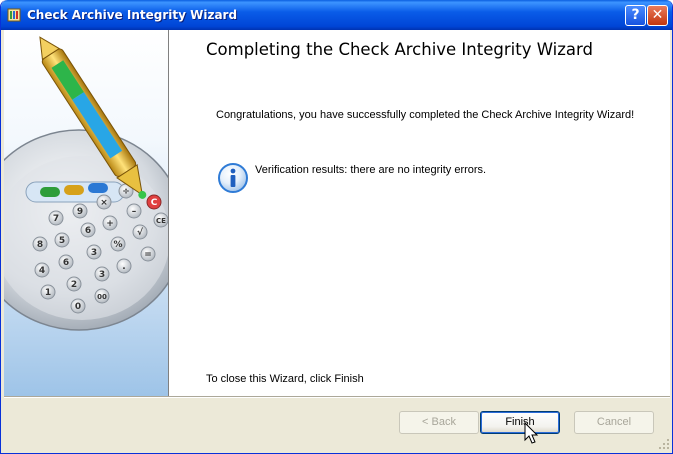  What do you see at coordinates (40, 245) in the screenshot?
I see `svg-text: 8` at bounding box center [40, 245].